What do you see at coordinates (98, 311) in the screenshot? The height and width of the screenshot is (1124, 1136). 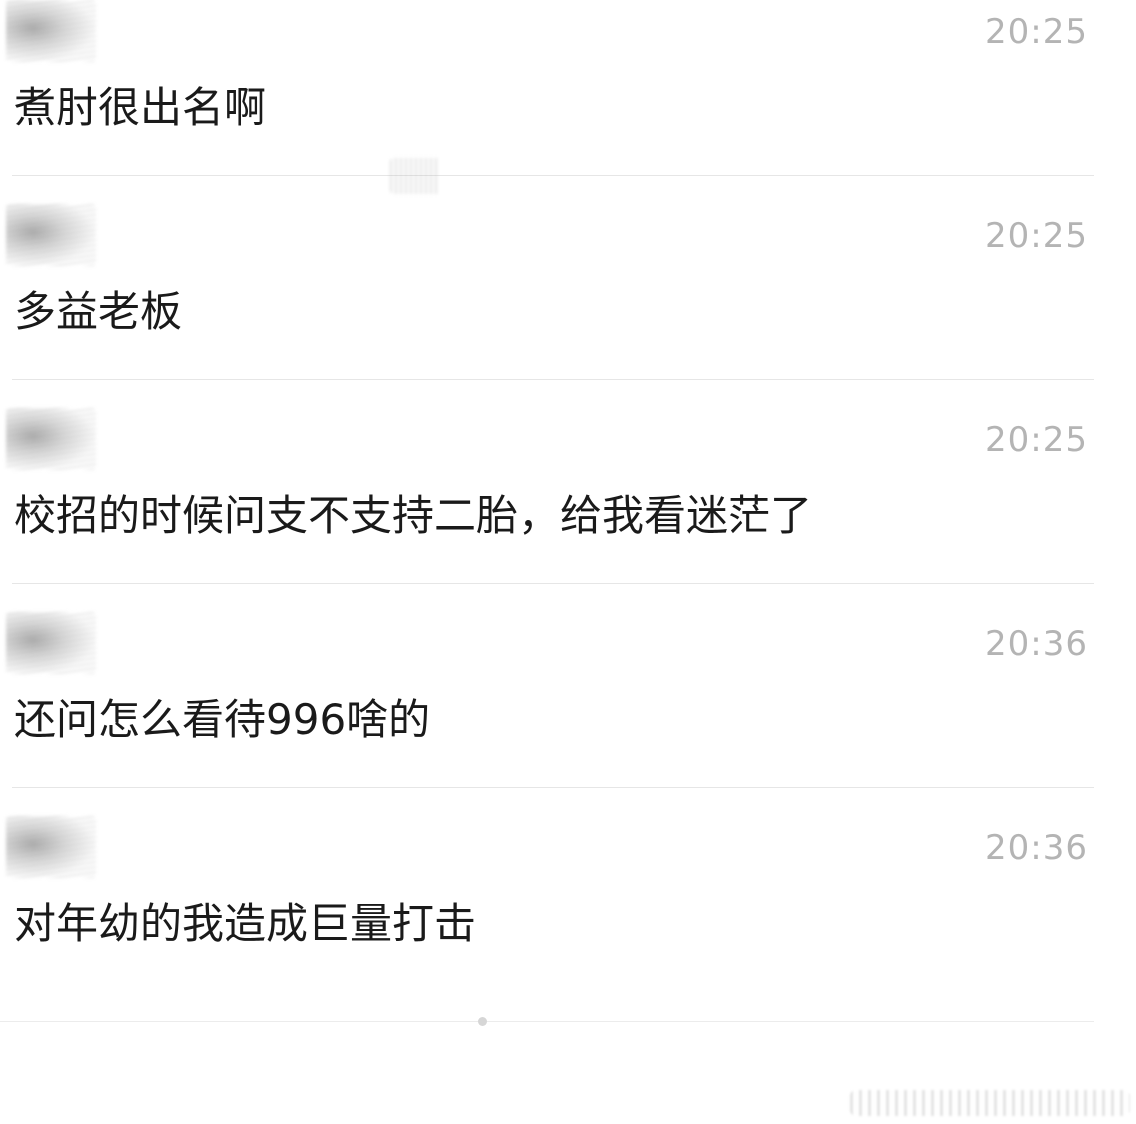 I see `message-text: 多益老板` at bounding box center [98, 311].